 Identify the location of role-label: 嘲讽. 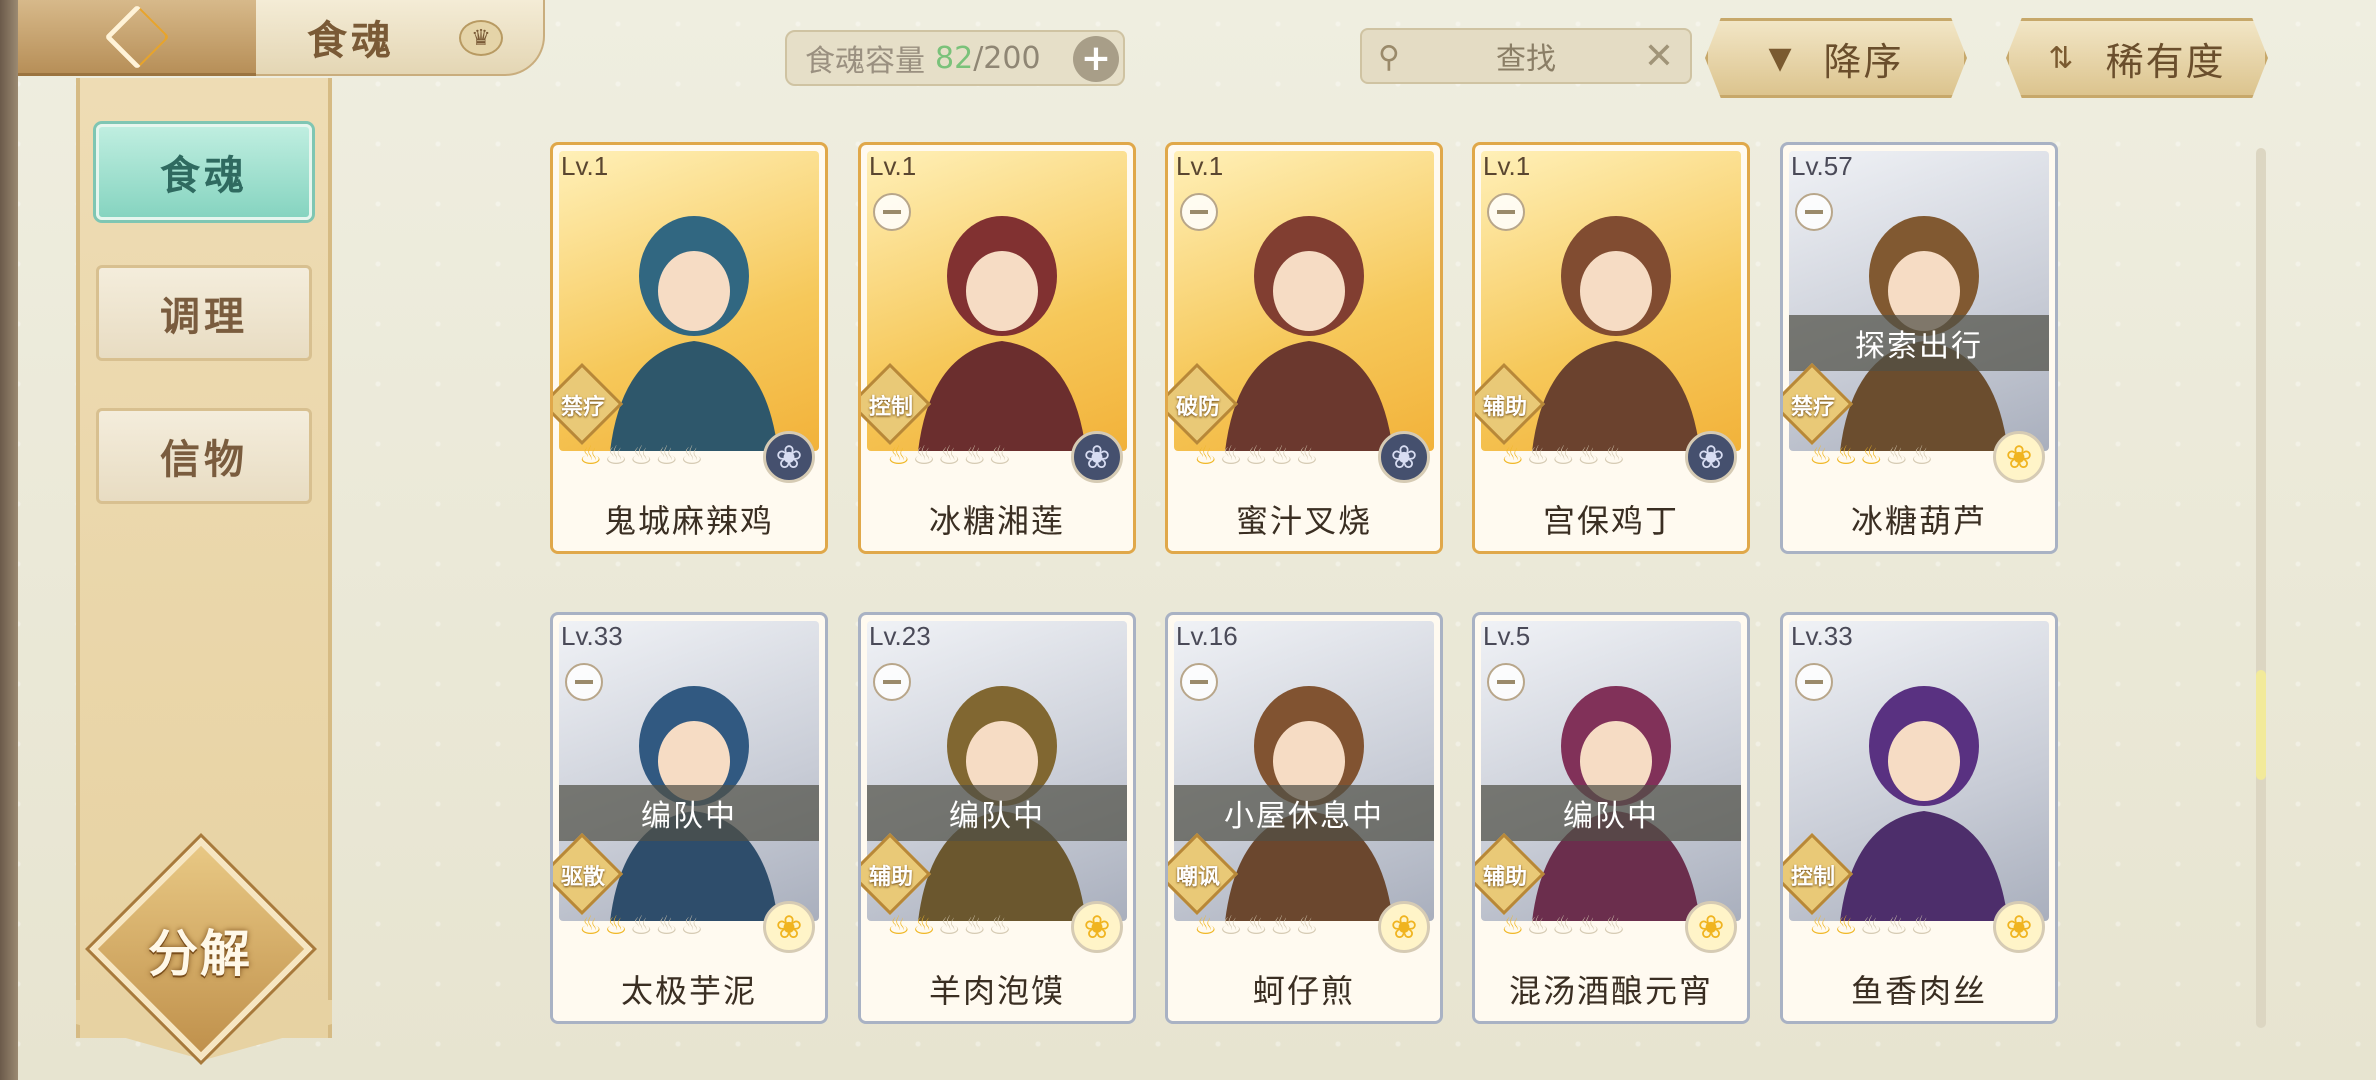
(1197, 877).